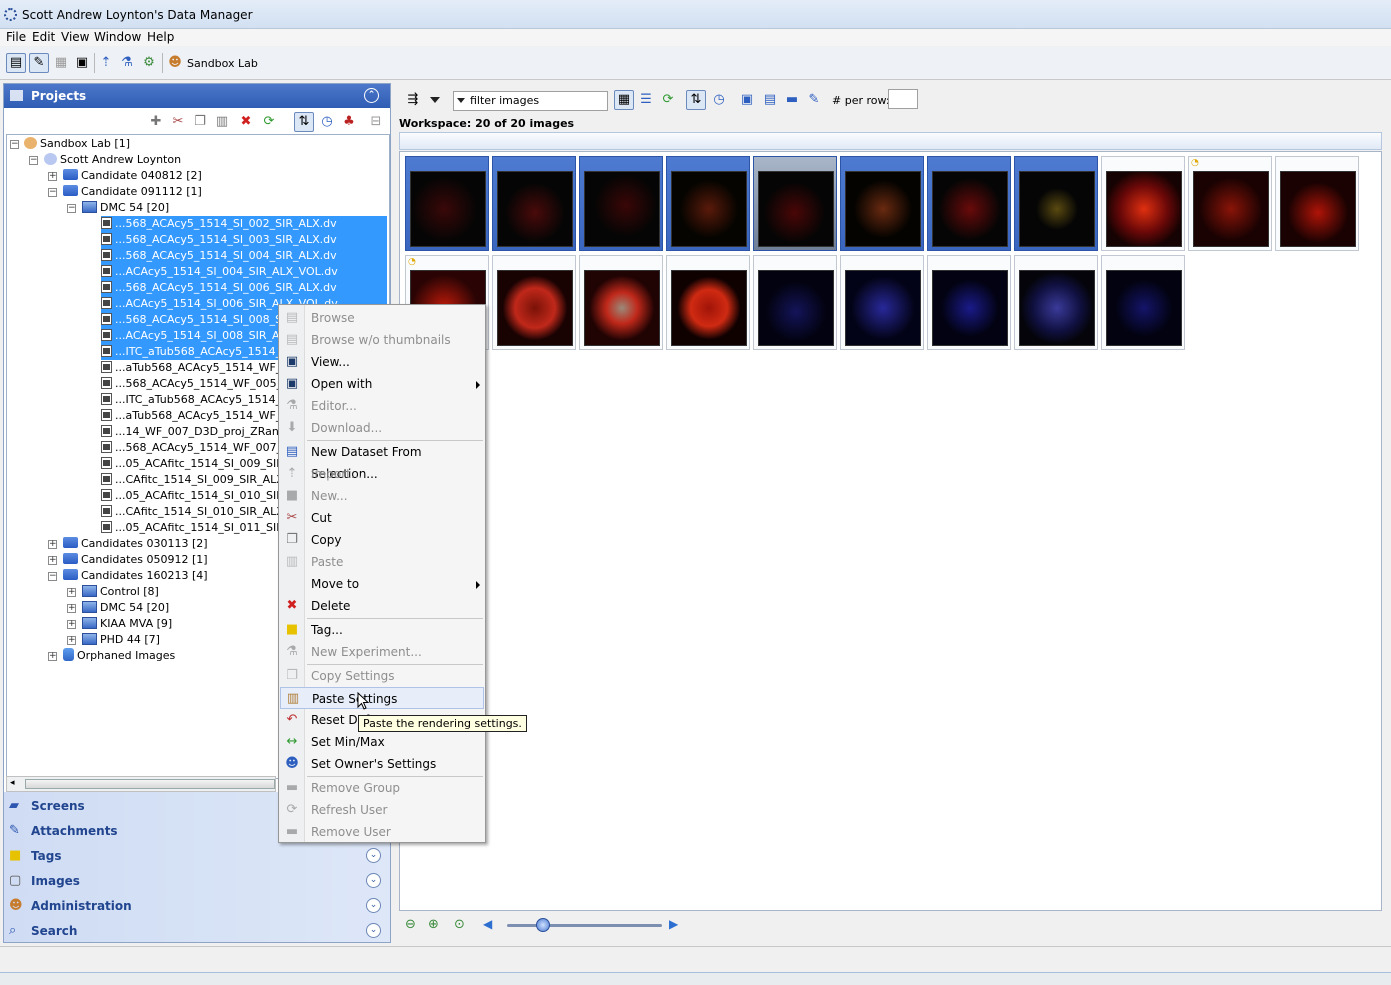 This screenshot has width=1391, height=985. Describe the element at coordinates (433, 924) in the screenshot. I see `zoom-in-icon: ⊕` at that location.